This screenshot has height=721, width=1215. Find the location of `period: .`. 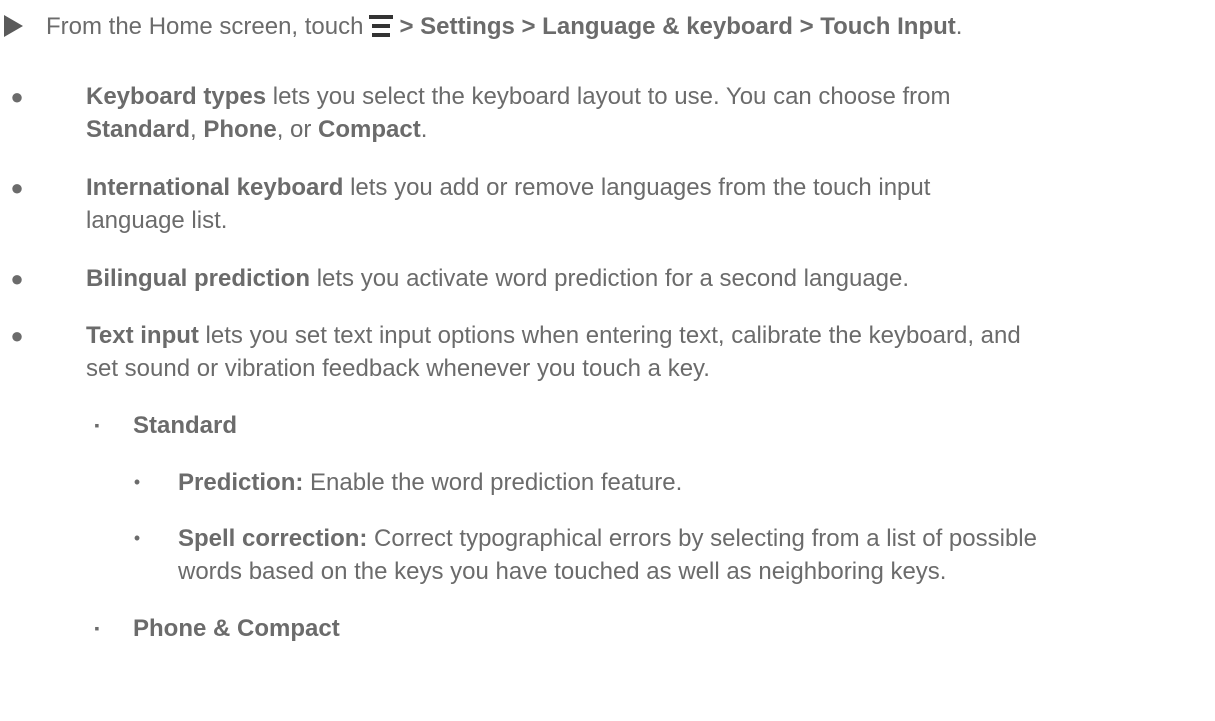

period: . is located at coordinates (424, 129).